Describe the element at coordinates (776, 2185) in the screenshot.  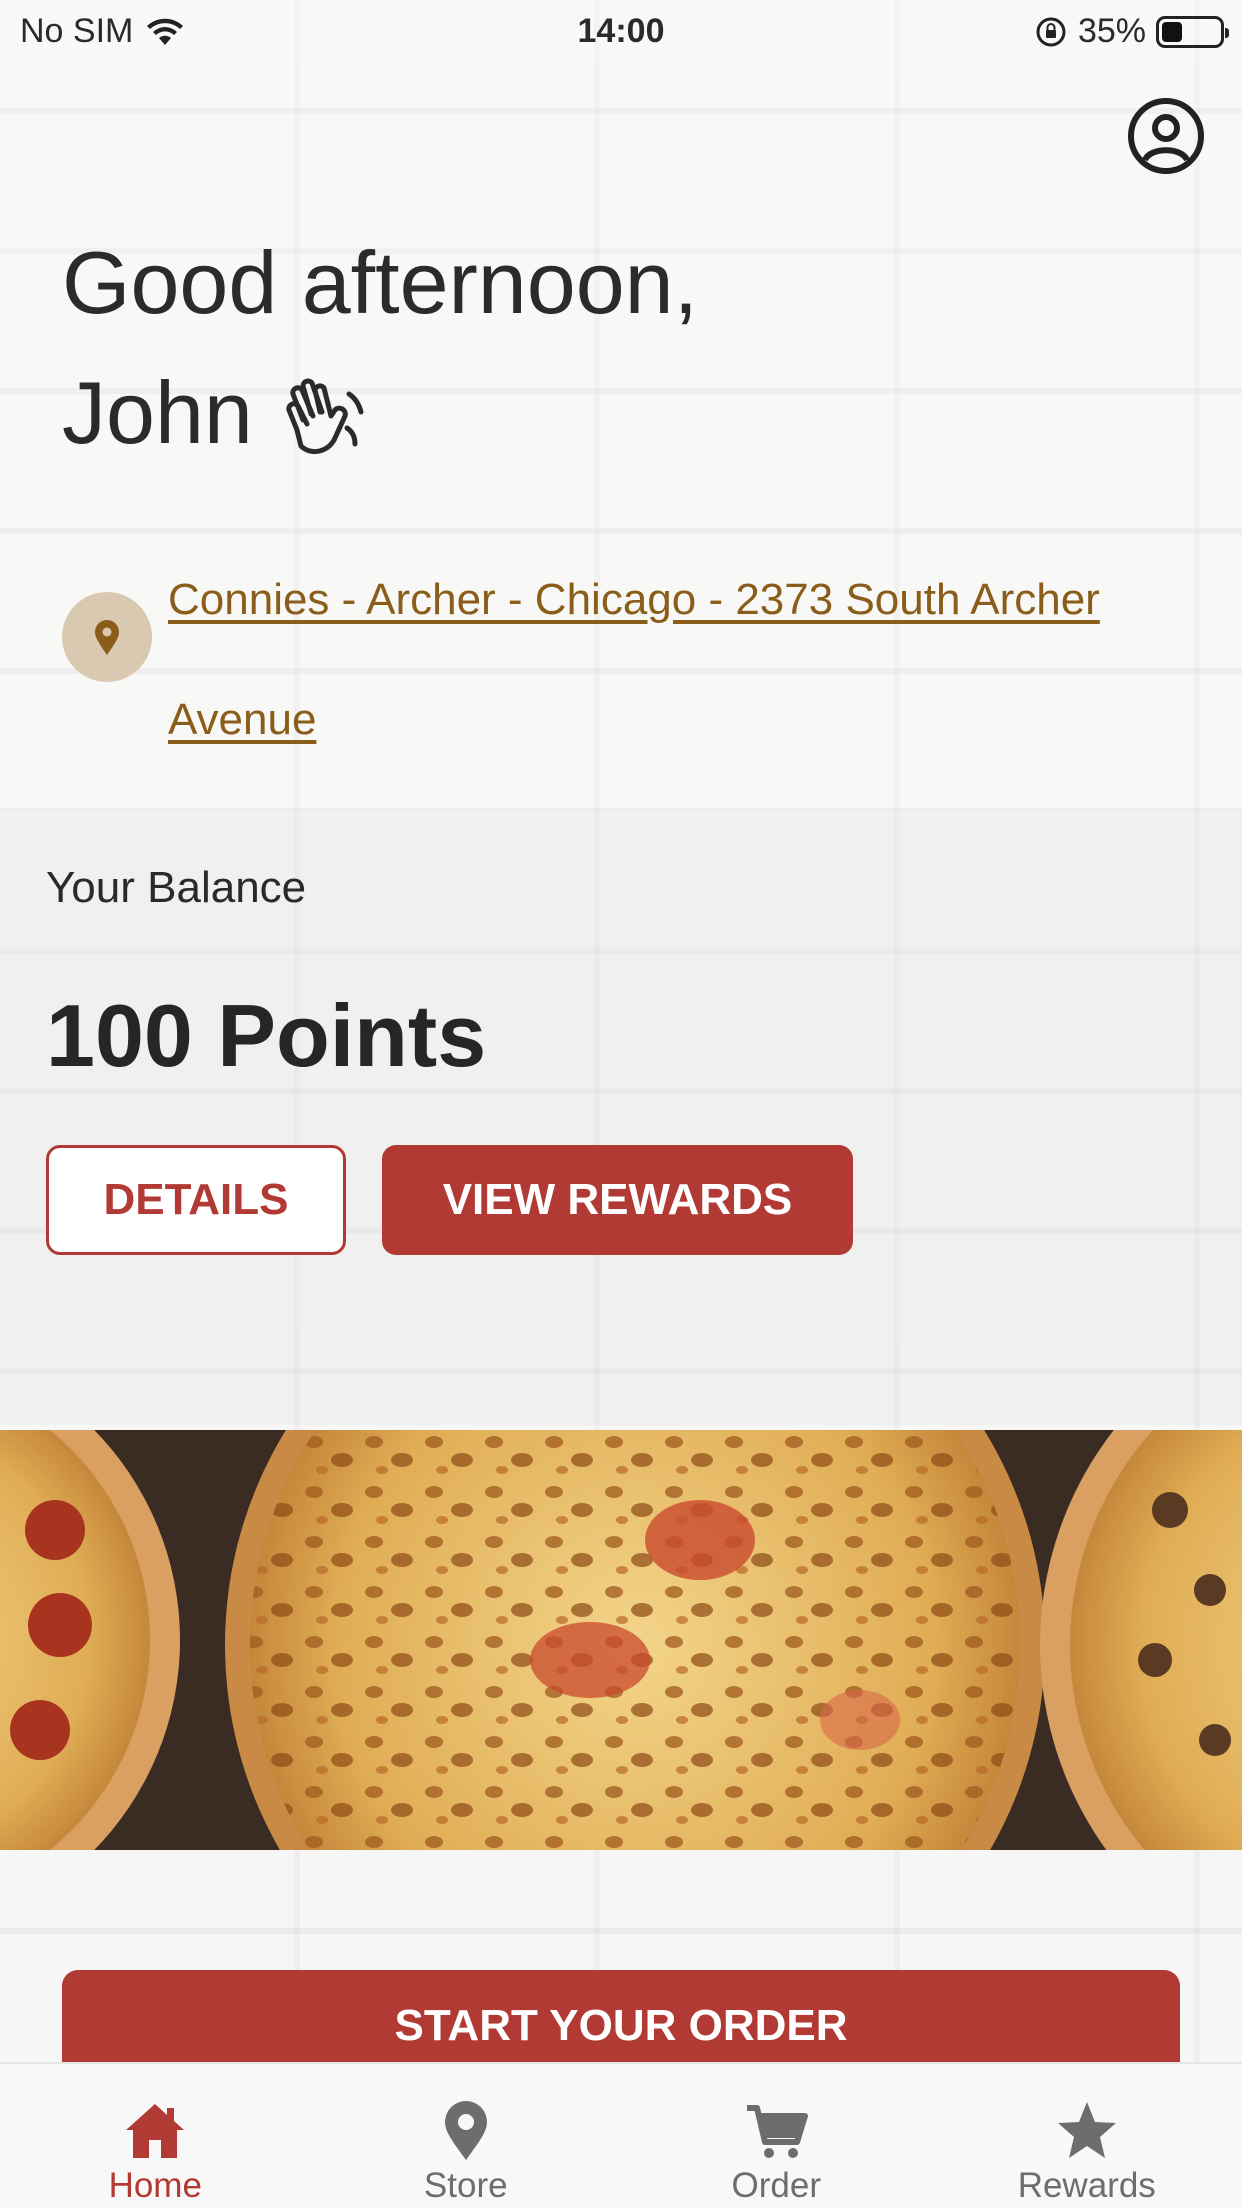
I see `tab-order-label: Order` at that location.